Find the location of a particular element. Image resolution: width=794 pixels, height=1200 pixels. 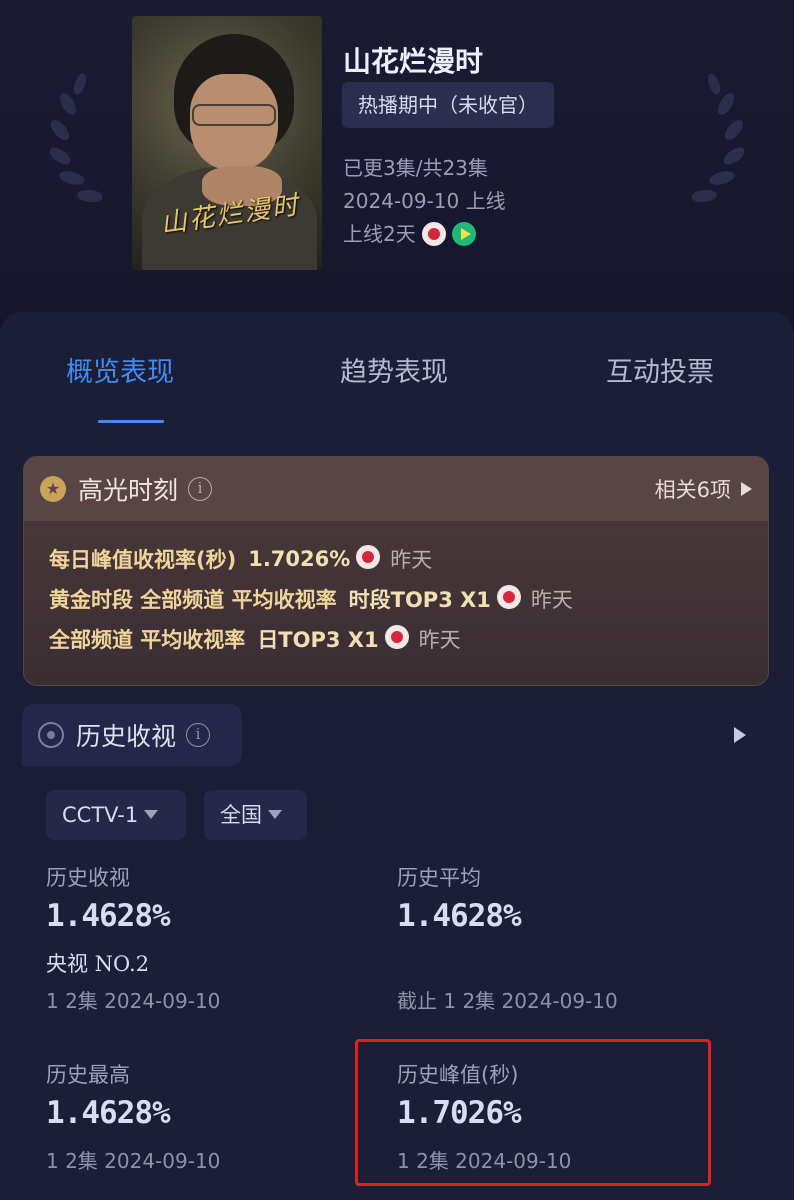

stat-rank: 央视 NO.2 is located at coordinates (98, 964).